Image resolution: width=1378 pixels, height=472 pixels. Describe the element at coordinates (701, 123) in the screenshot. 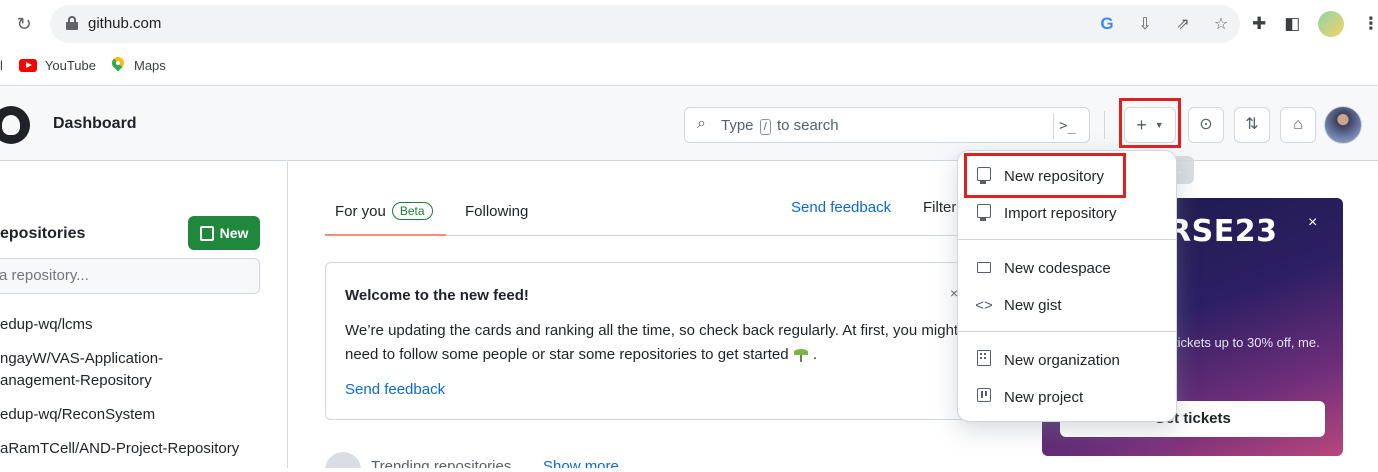

I see `search-icon: ⌕` at that location.